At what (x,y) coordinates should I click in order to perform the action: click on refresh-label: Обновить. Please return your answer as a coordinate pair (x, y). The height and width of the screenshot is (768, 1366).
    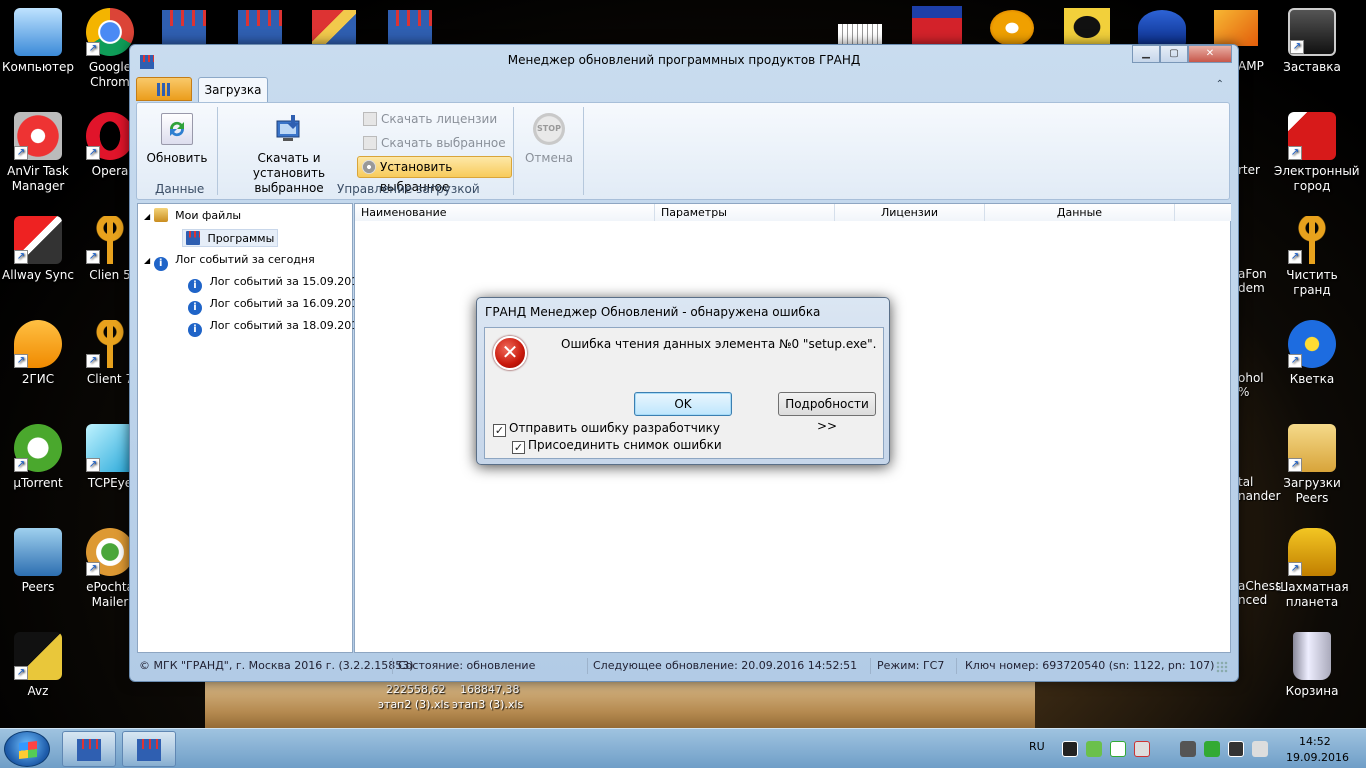
    Looking at the image, I should click on (177, 158).